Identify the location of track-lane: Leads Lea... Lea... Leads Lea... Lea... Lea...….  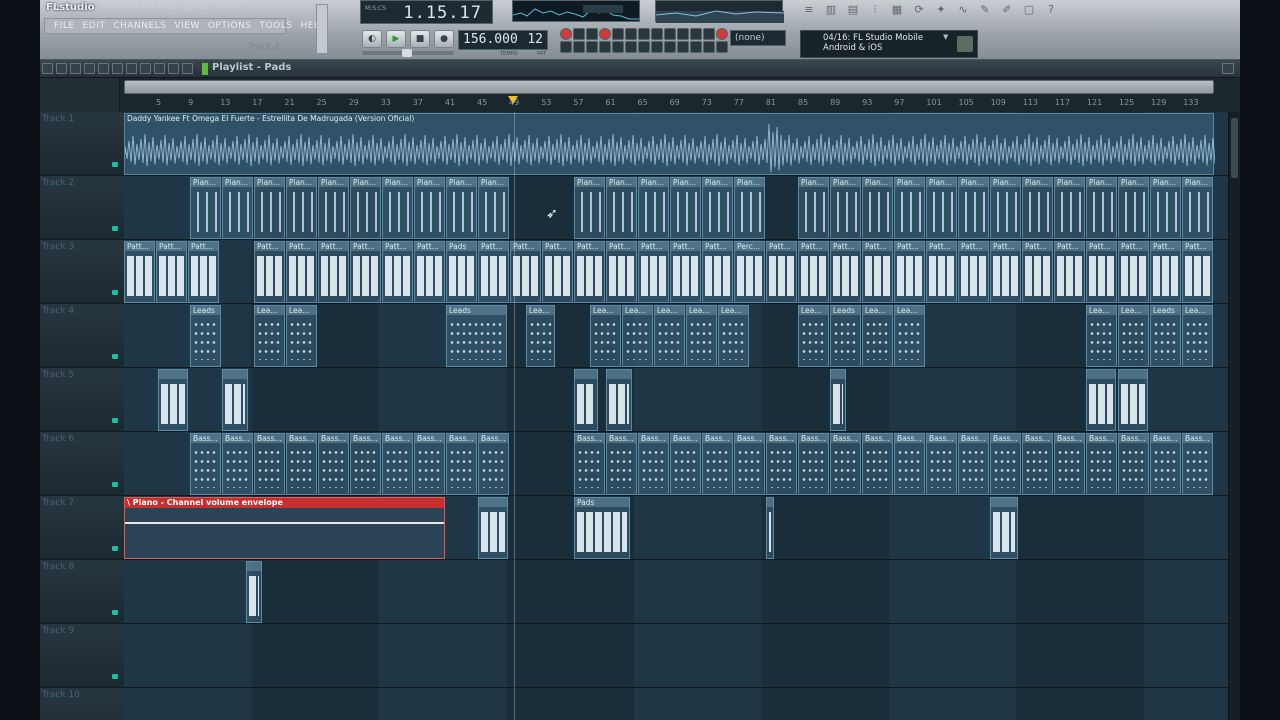
(676, 336).